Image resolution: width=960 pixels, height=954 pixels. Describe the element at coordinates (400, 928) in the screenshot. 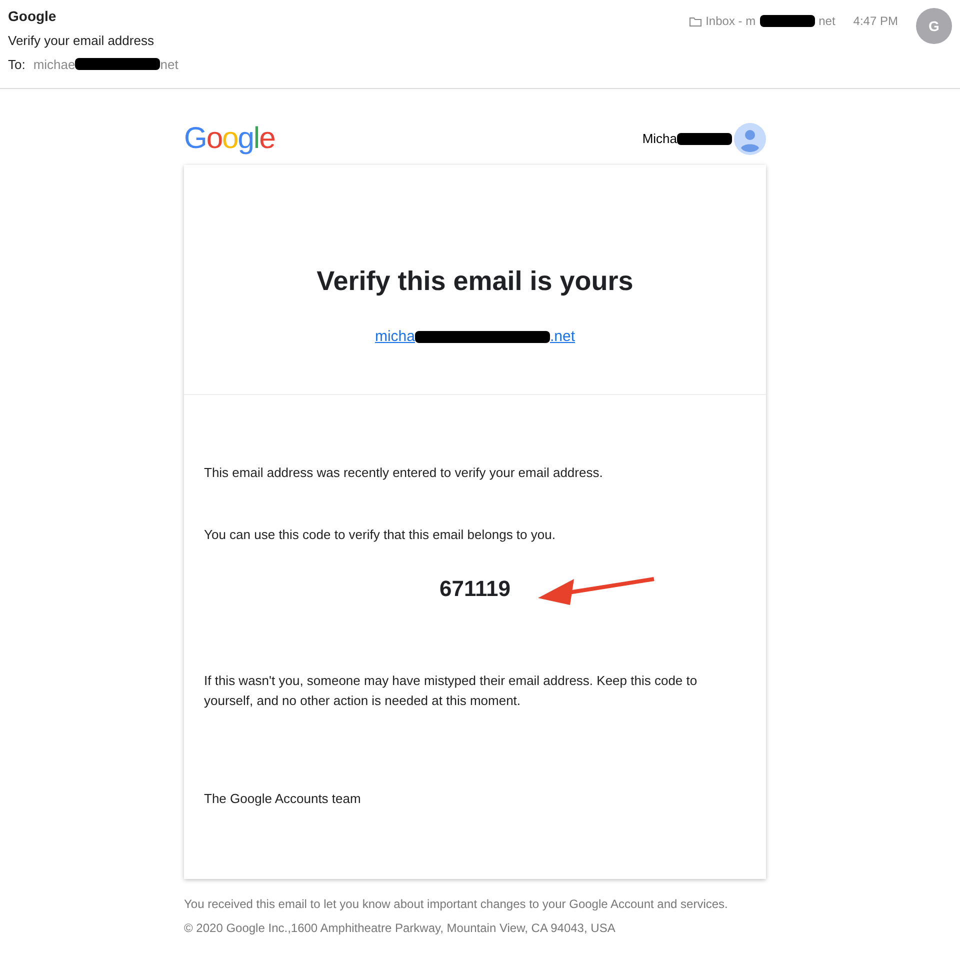

I see `footer-text: © 2020 Google Inc.,1600 Amphitheatre Parkway, Mountain View, CA 94043, USA` at that location.